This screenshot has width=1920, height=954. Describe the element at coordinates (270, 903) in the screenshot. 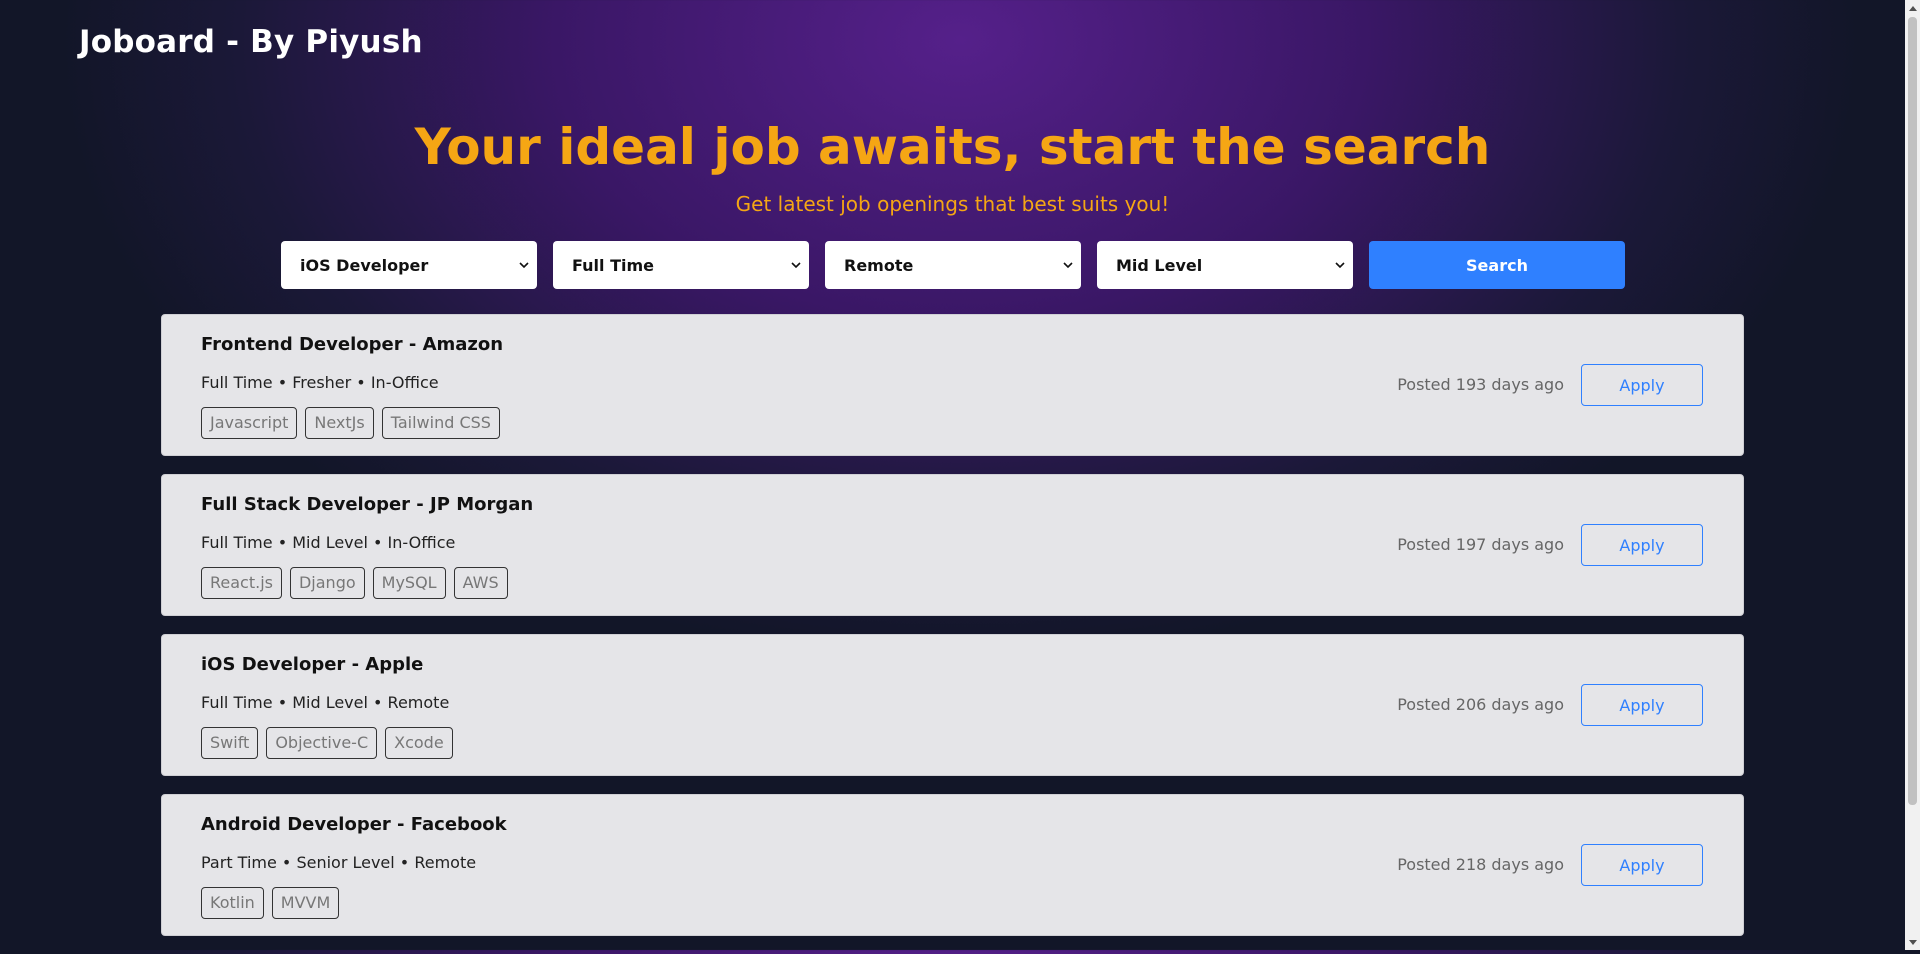

I see `skill-tags: Kotlin MVVM` at that location.